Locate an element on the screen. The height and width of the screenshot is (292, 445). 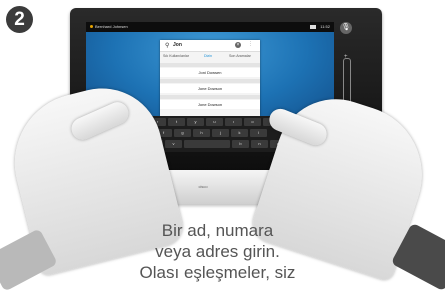
result-item: Joni Dowsen is located at coordinates (210, 72).